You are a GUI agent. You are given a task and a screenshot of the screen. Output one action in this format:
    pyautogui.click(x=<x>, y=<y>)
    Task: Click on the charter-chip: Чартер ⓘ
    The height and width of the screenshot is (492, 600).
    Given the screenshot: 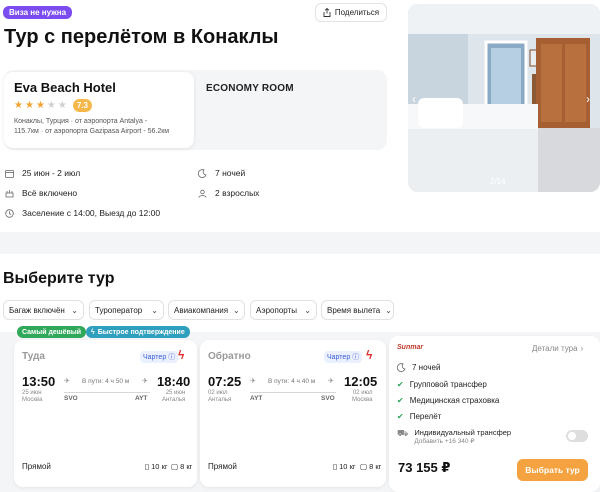 What is the action you would take?
    pyautogui.click(x=343, y=357)
    